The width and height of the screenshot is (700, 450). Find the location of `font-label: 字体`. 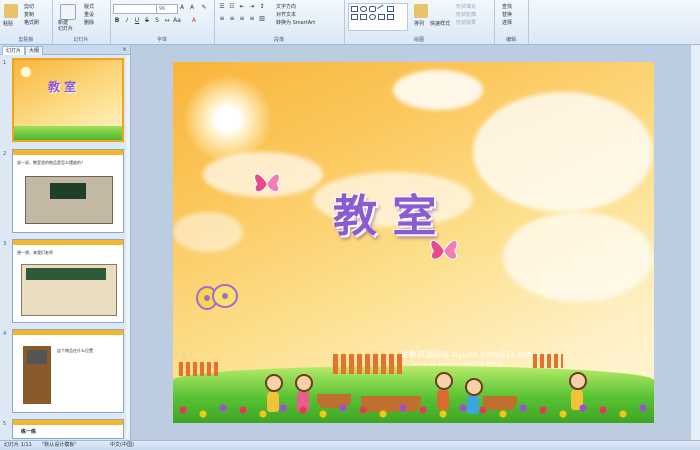

font-label: 字体 is located at coordinates (161, 40).